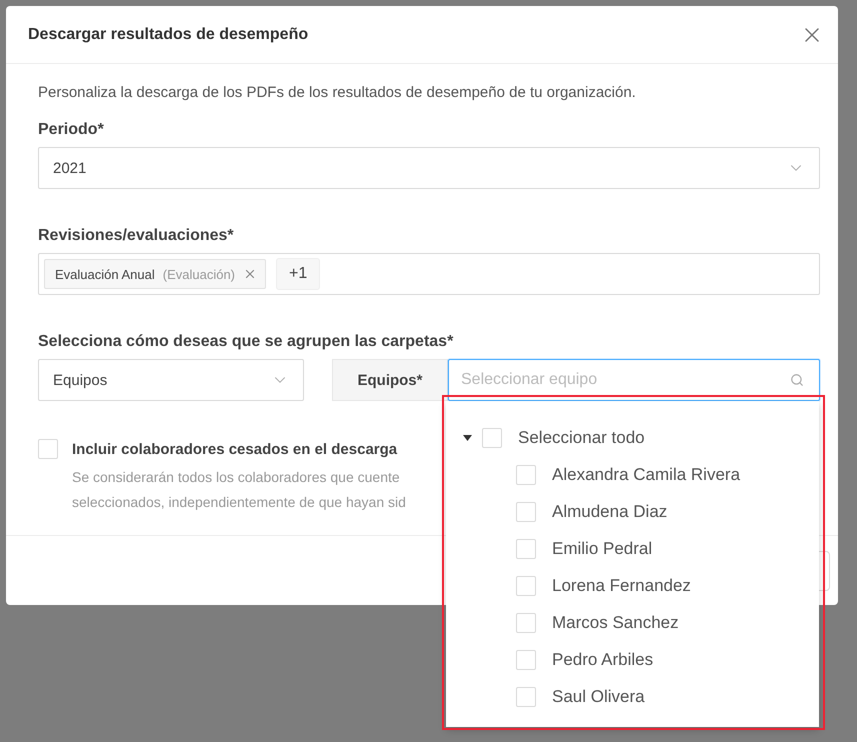 The image size is (857, 742). Describe the element at coordinates (239, 502) in the screenshot. I see `help-text: seleccionados, independientemente de que hayan sid` at that location.